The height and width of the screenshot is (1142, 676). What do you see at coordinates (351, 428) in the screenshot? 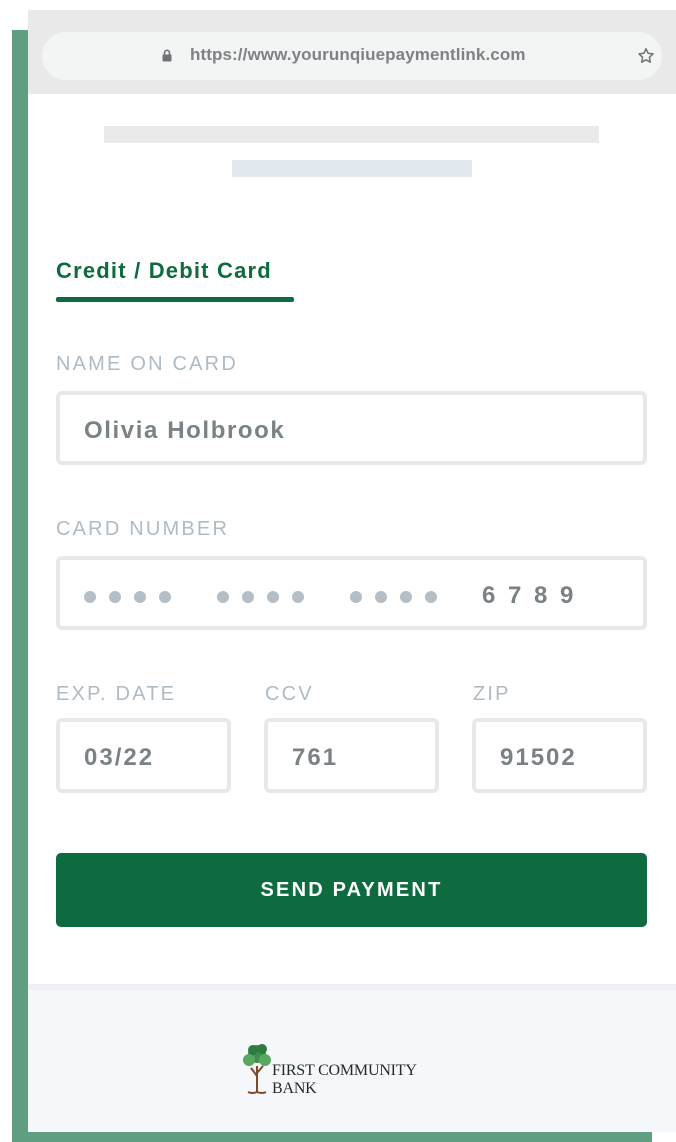
I see `name-on-card-field: Olivia Holbrook` at bounding box center [351, 428].